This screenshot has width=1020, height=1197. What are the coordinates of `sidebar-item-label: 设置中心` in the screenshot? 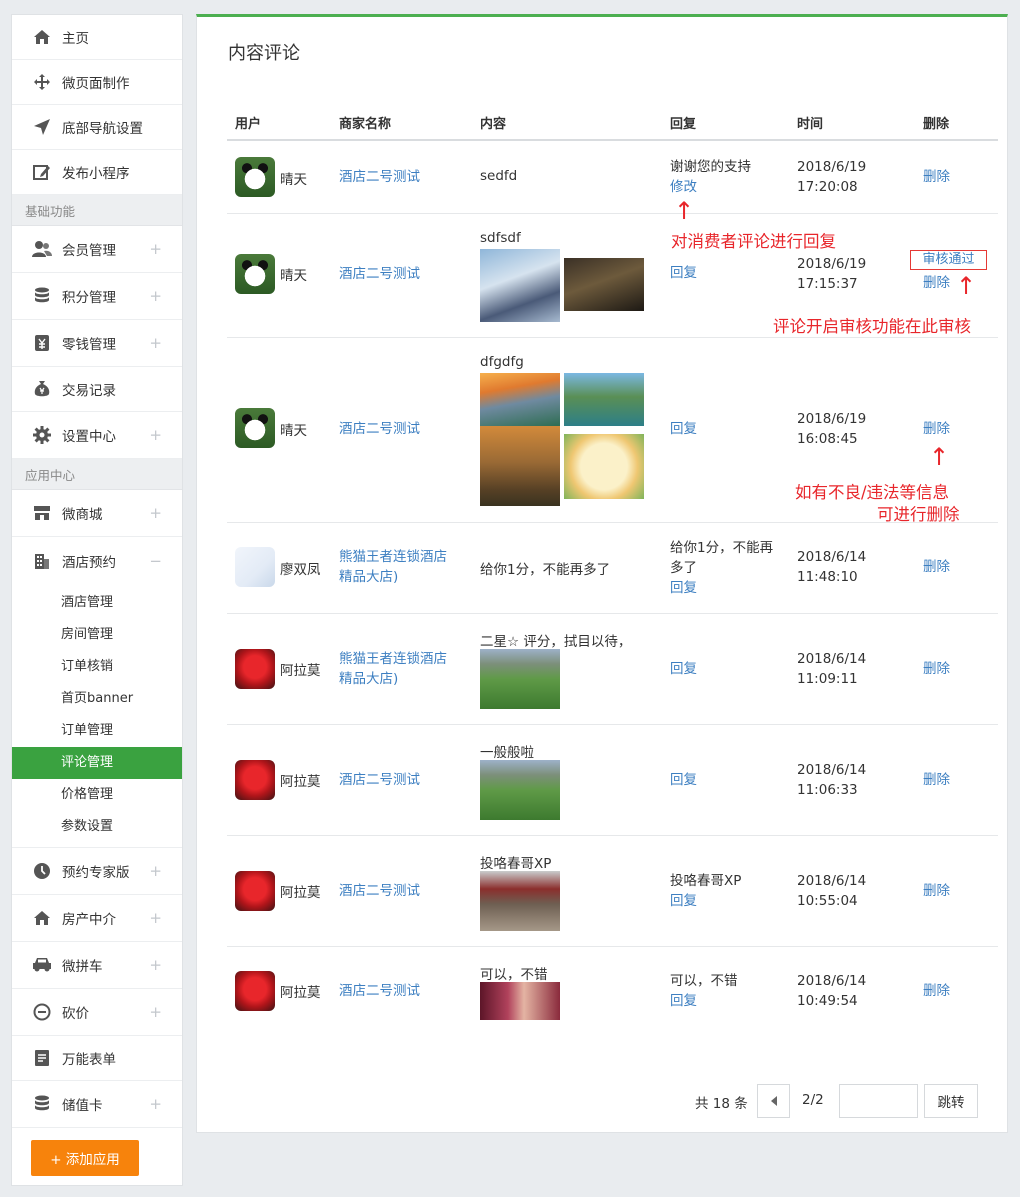 It's located at (89, 437).